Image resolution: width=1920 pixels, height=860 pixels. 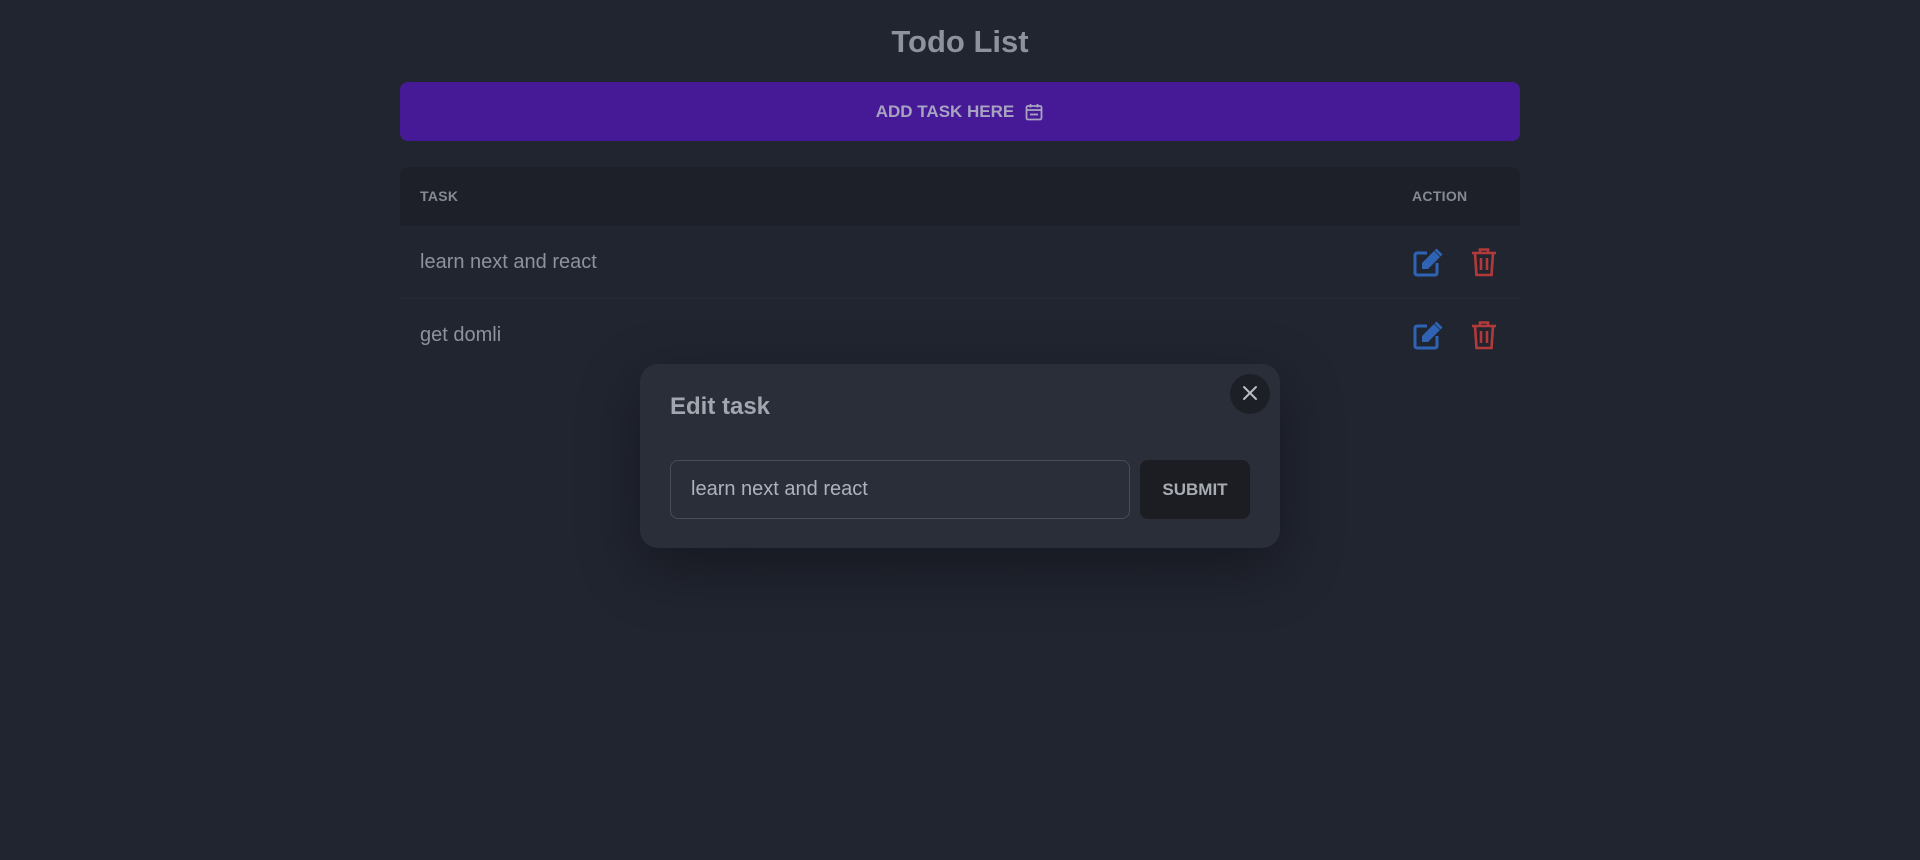 I want to click on modal-close-button, so click(x=1250, y=394).